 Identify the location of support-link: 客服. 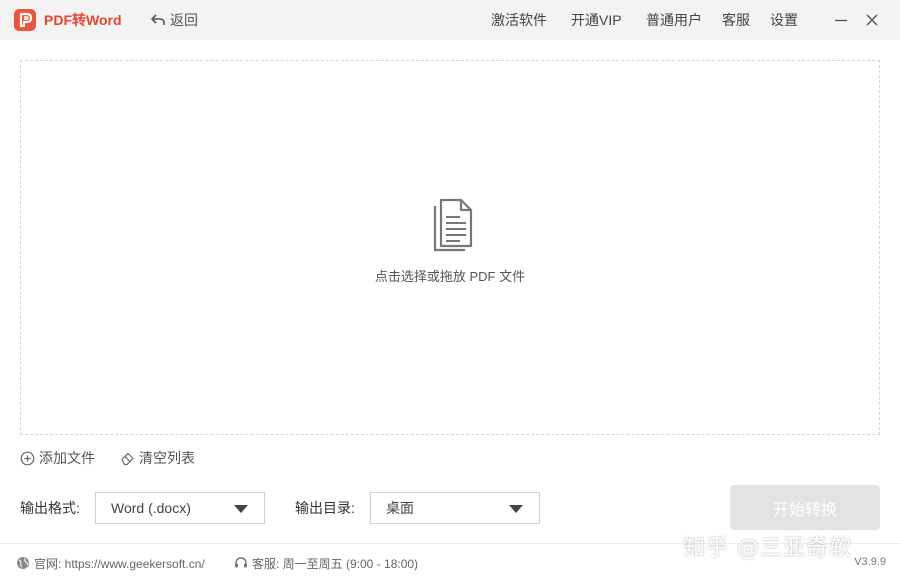
(736, 20).